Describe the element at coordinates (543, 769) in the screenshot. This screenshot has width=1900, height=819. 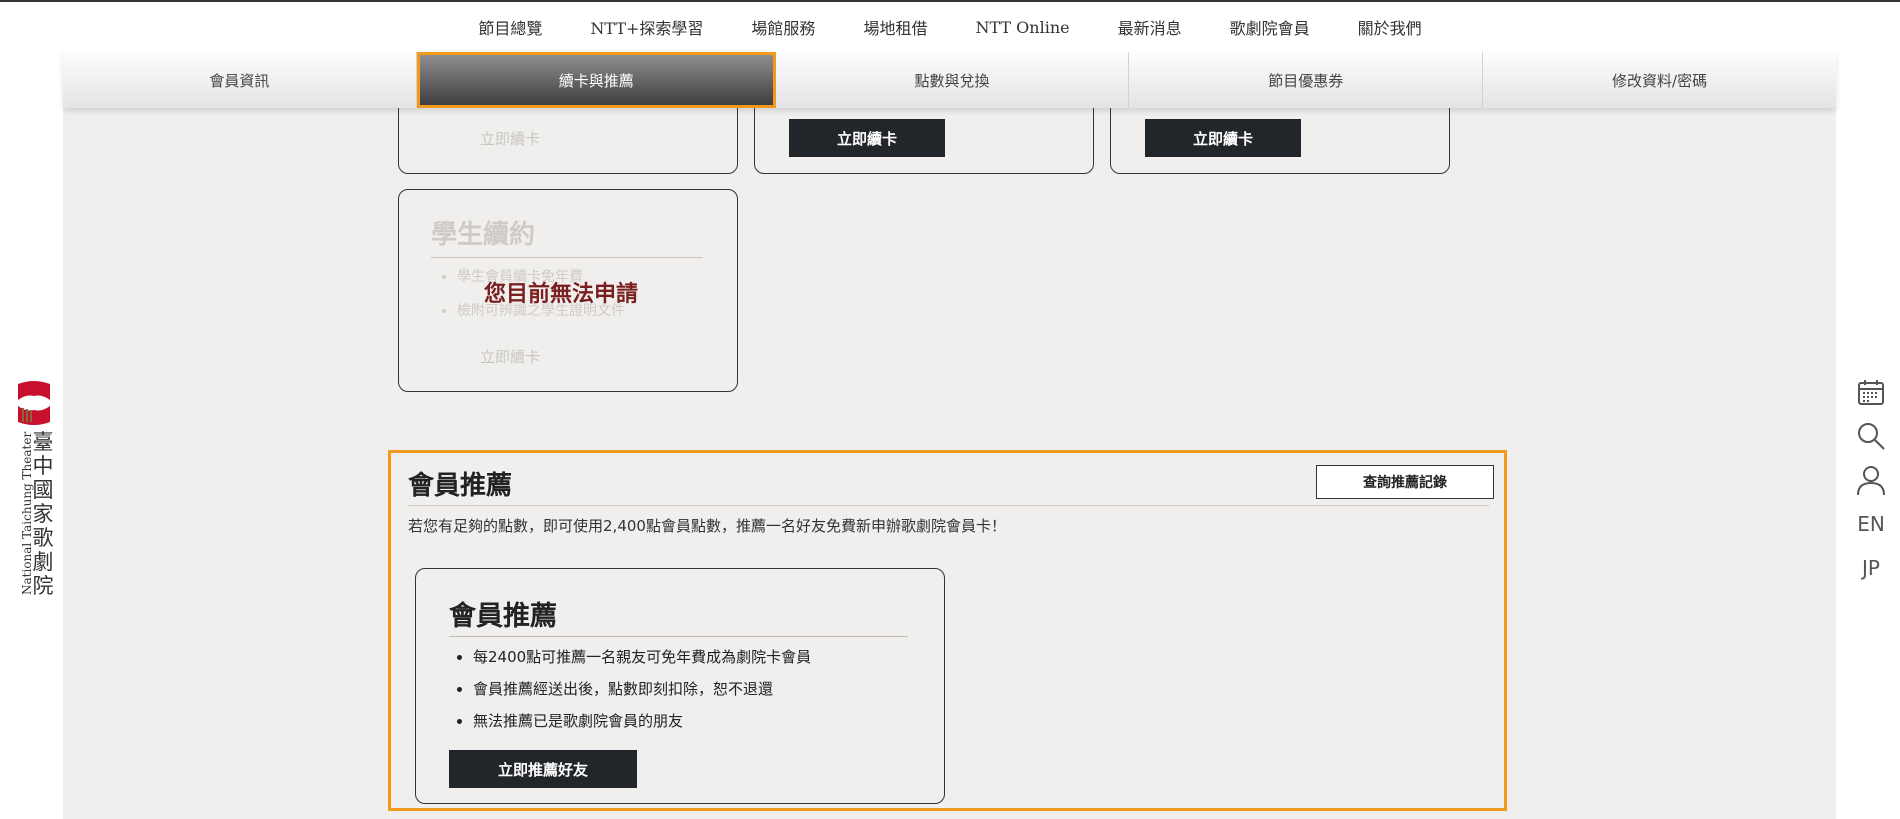
I see `recommend-friend-button: 立即推薦好友` at that location.